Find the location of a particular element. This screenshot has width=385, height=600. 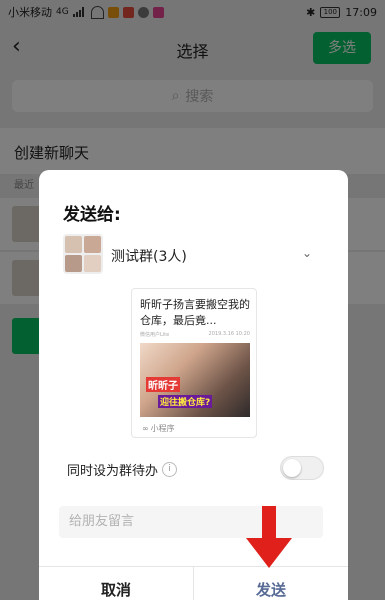

card-source-date: 2019.3.16 10:20 is located at coordinates (229, 334).